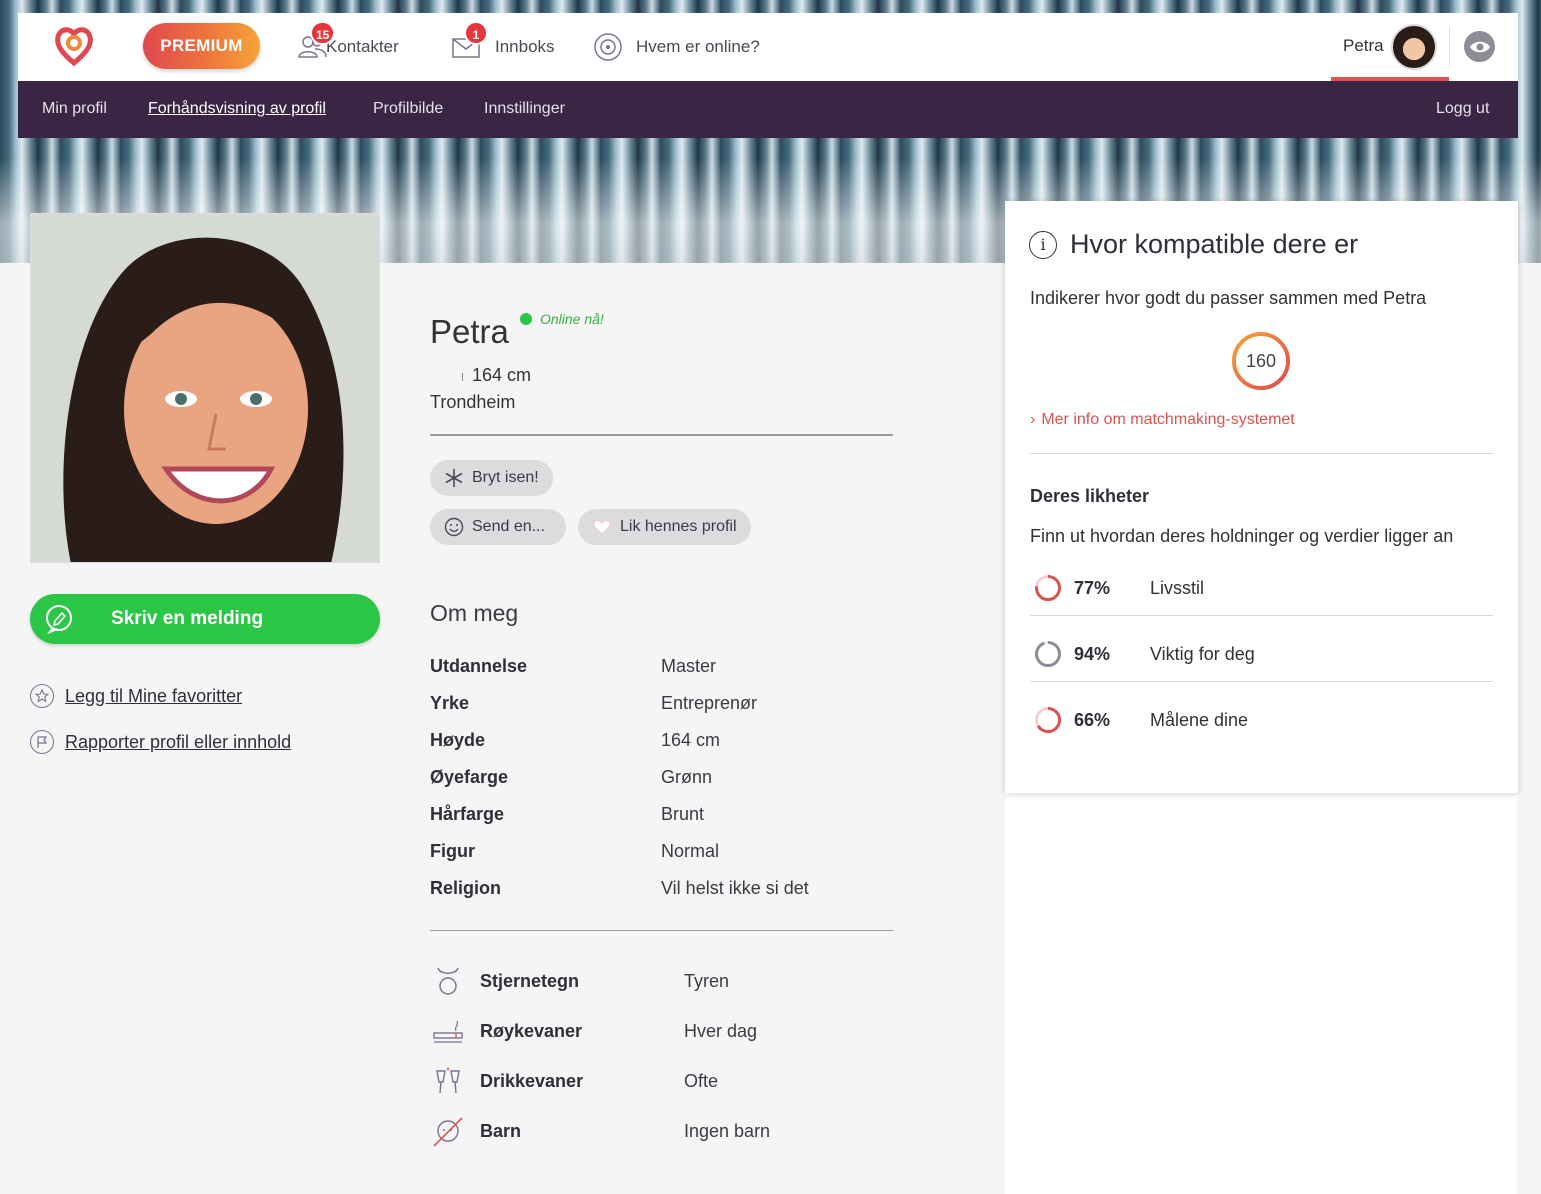 The image size is (1541, 1194). I want to click on add-favorite-link: Legg til Mine favoritter, so click(136, 696).